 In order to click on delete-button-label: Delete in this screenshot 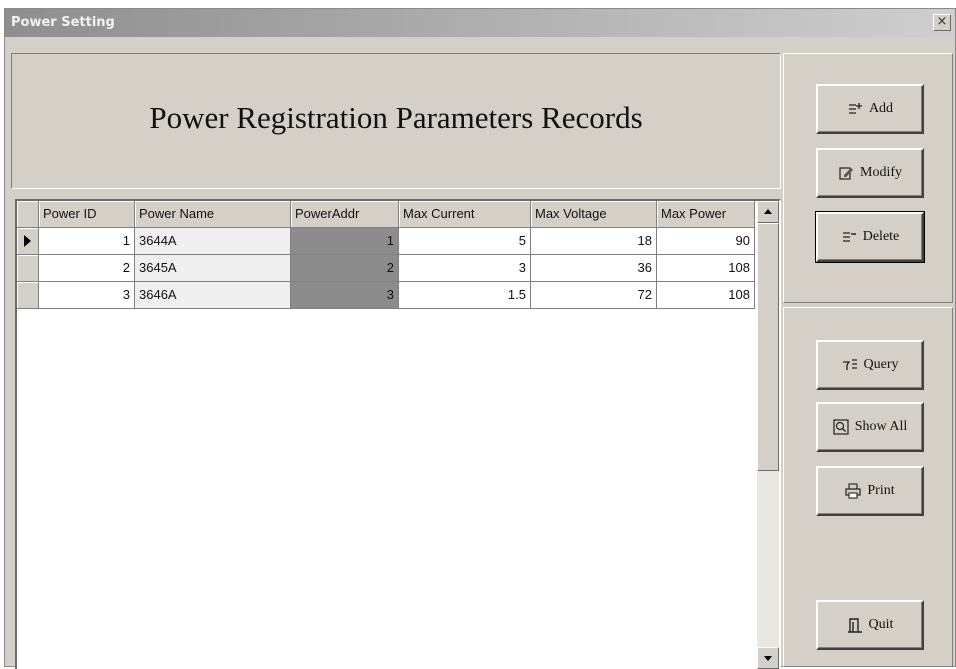, I will do `click(881, 236)`.